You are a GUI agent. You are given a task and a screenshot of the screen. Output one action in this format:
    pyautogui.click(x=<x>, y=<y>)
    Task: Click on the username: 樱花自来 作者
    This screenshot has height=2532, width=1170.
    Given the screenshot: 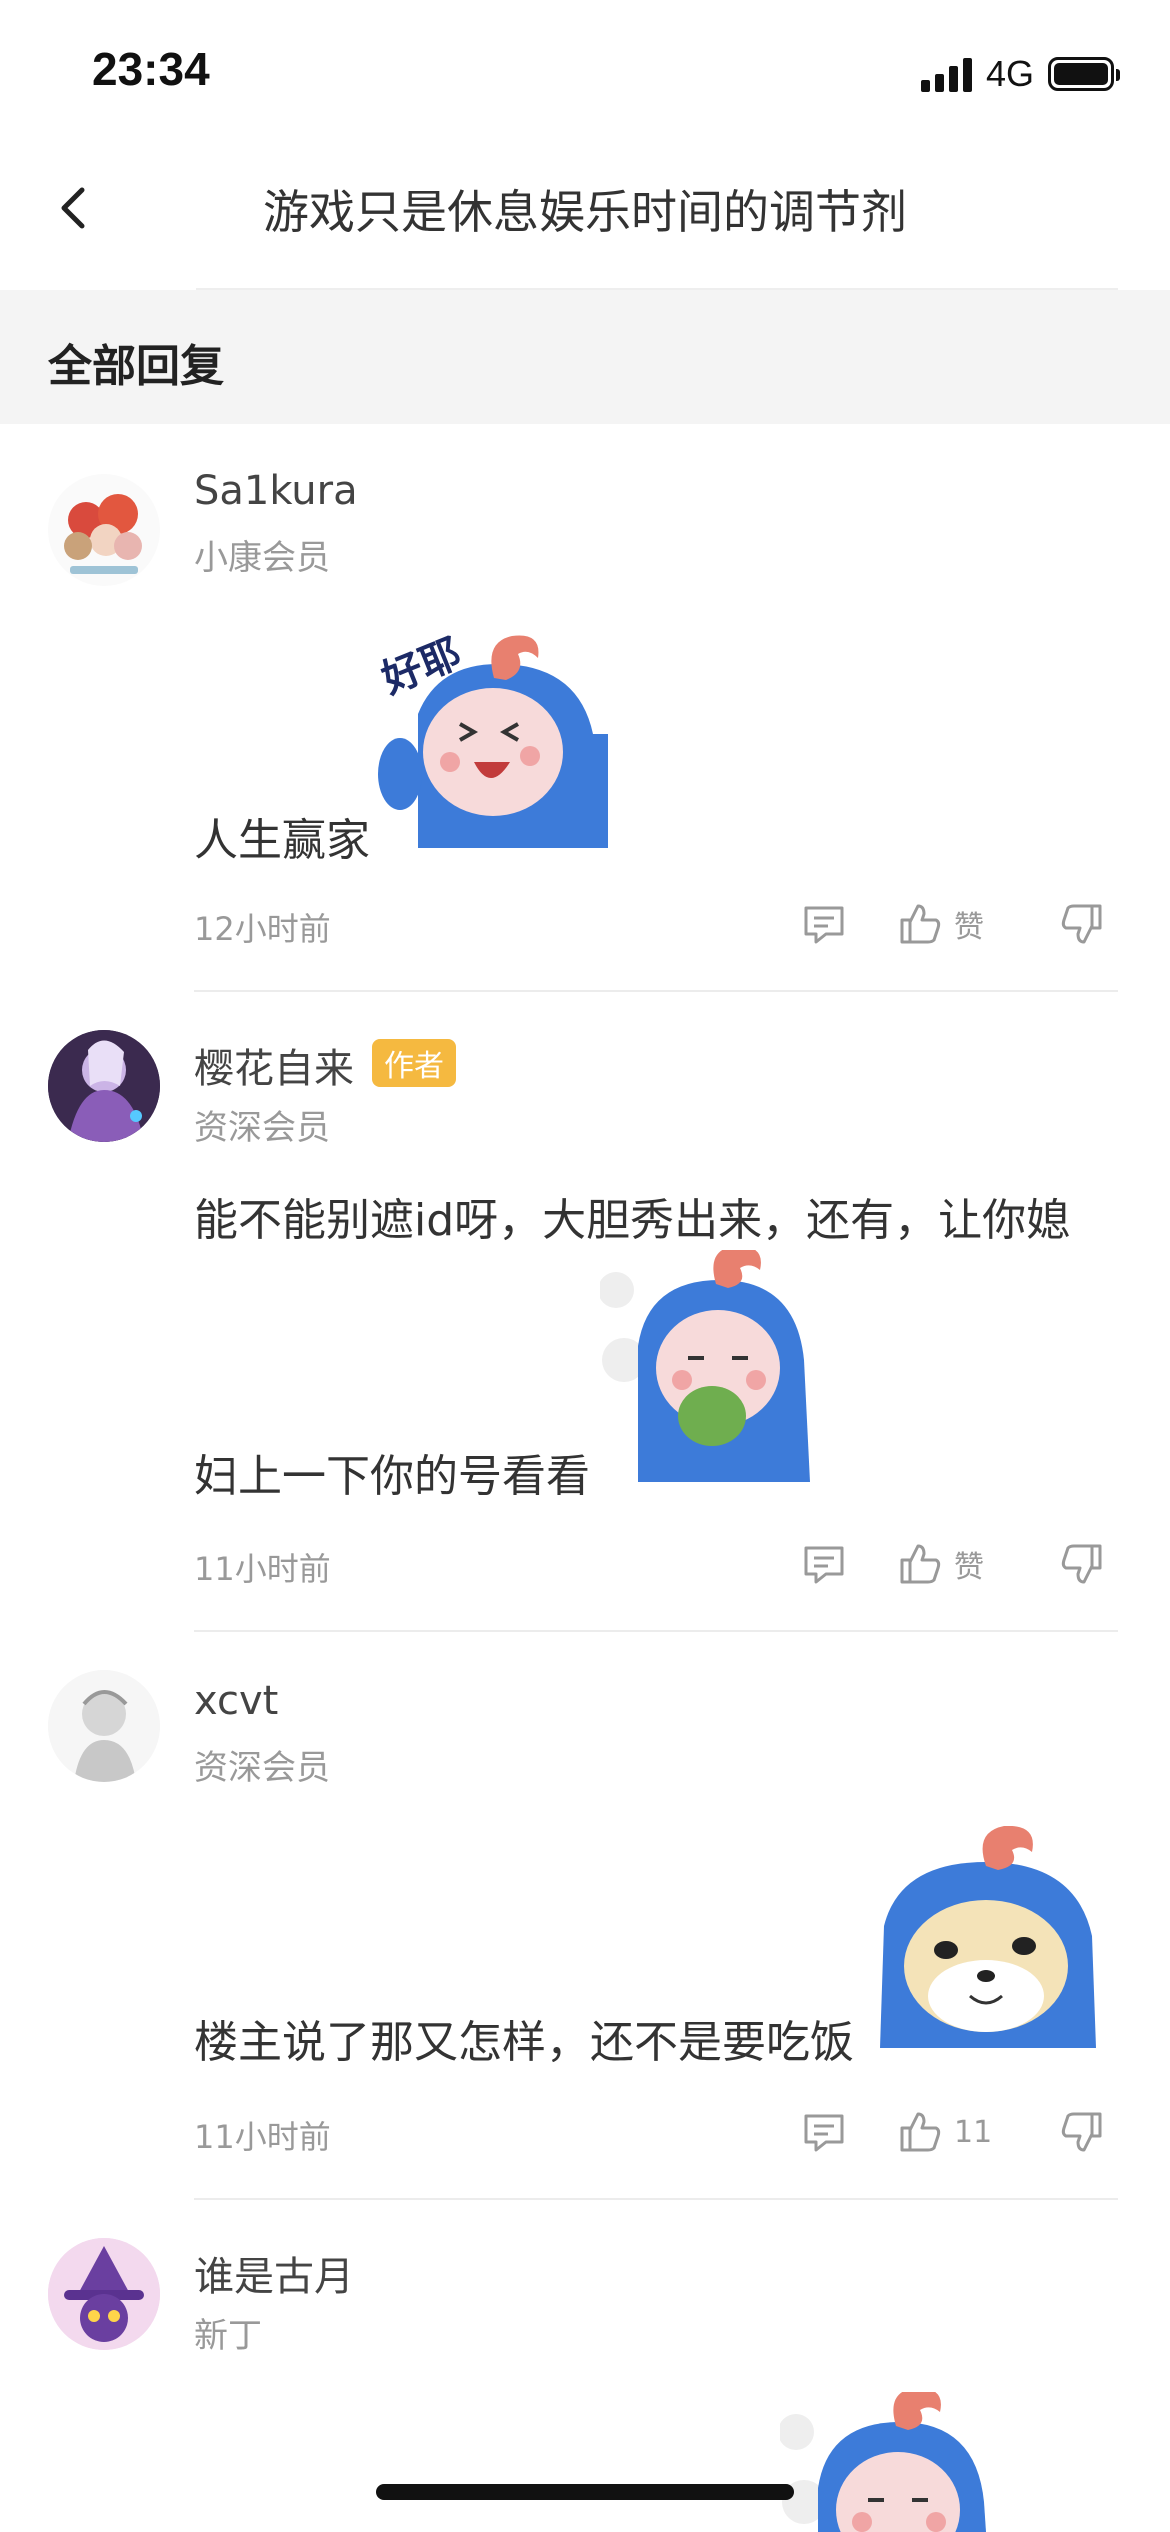 What is the action you would take?
    pyautogui.click(x=325, y=1065)
    